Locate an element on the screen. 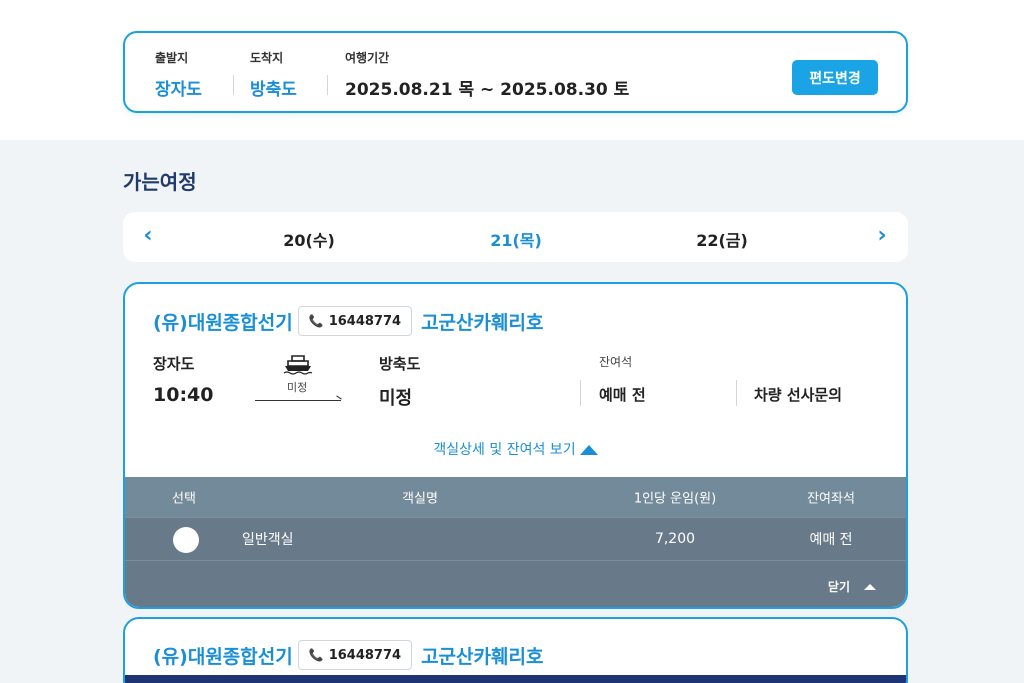 This screenshot has width=1024, height=683. date-item: 22(금) is located at coordinates (722, 239).